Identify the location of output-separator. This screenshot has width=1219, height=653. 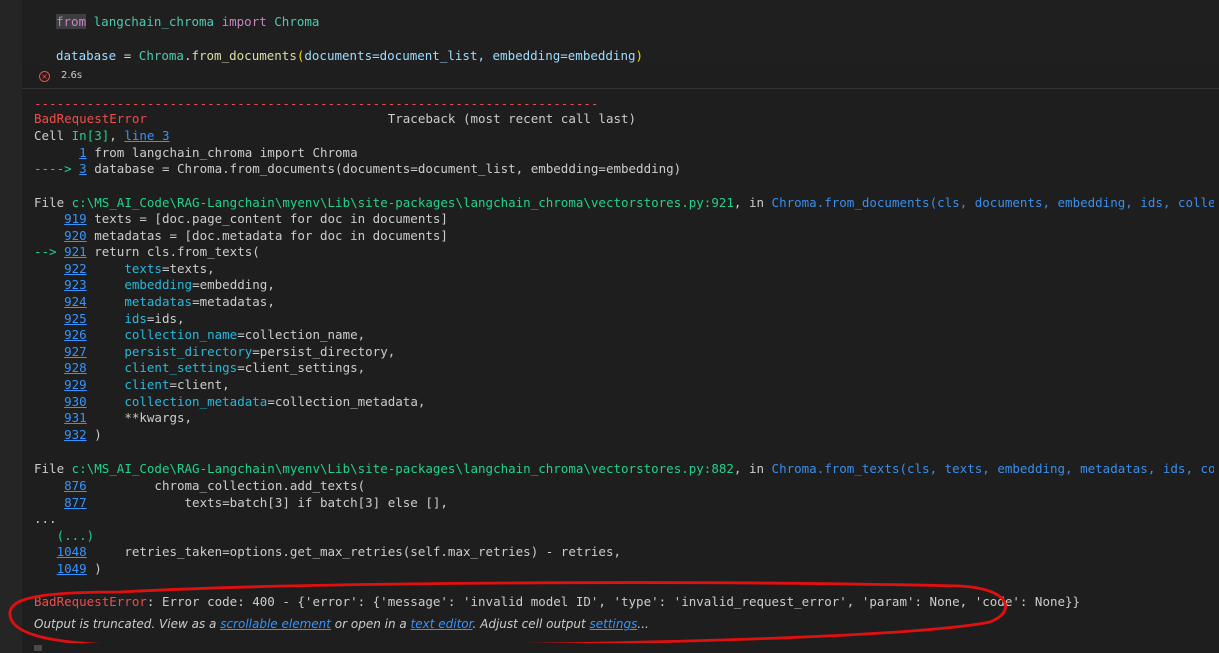
(620, 88).